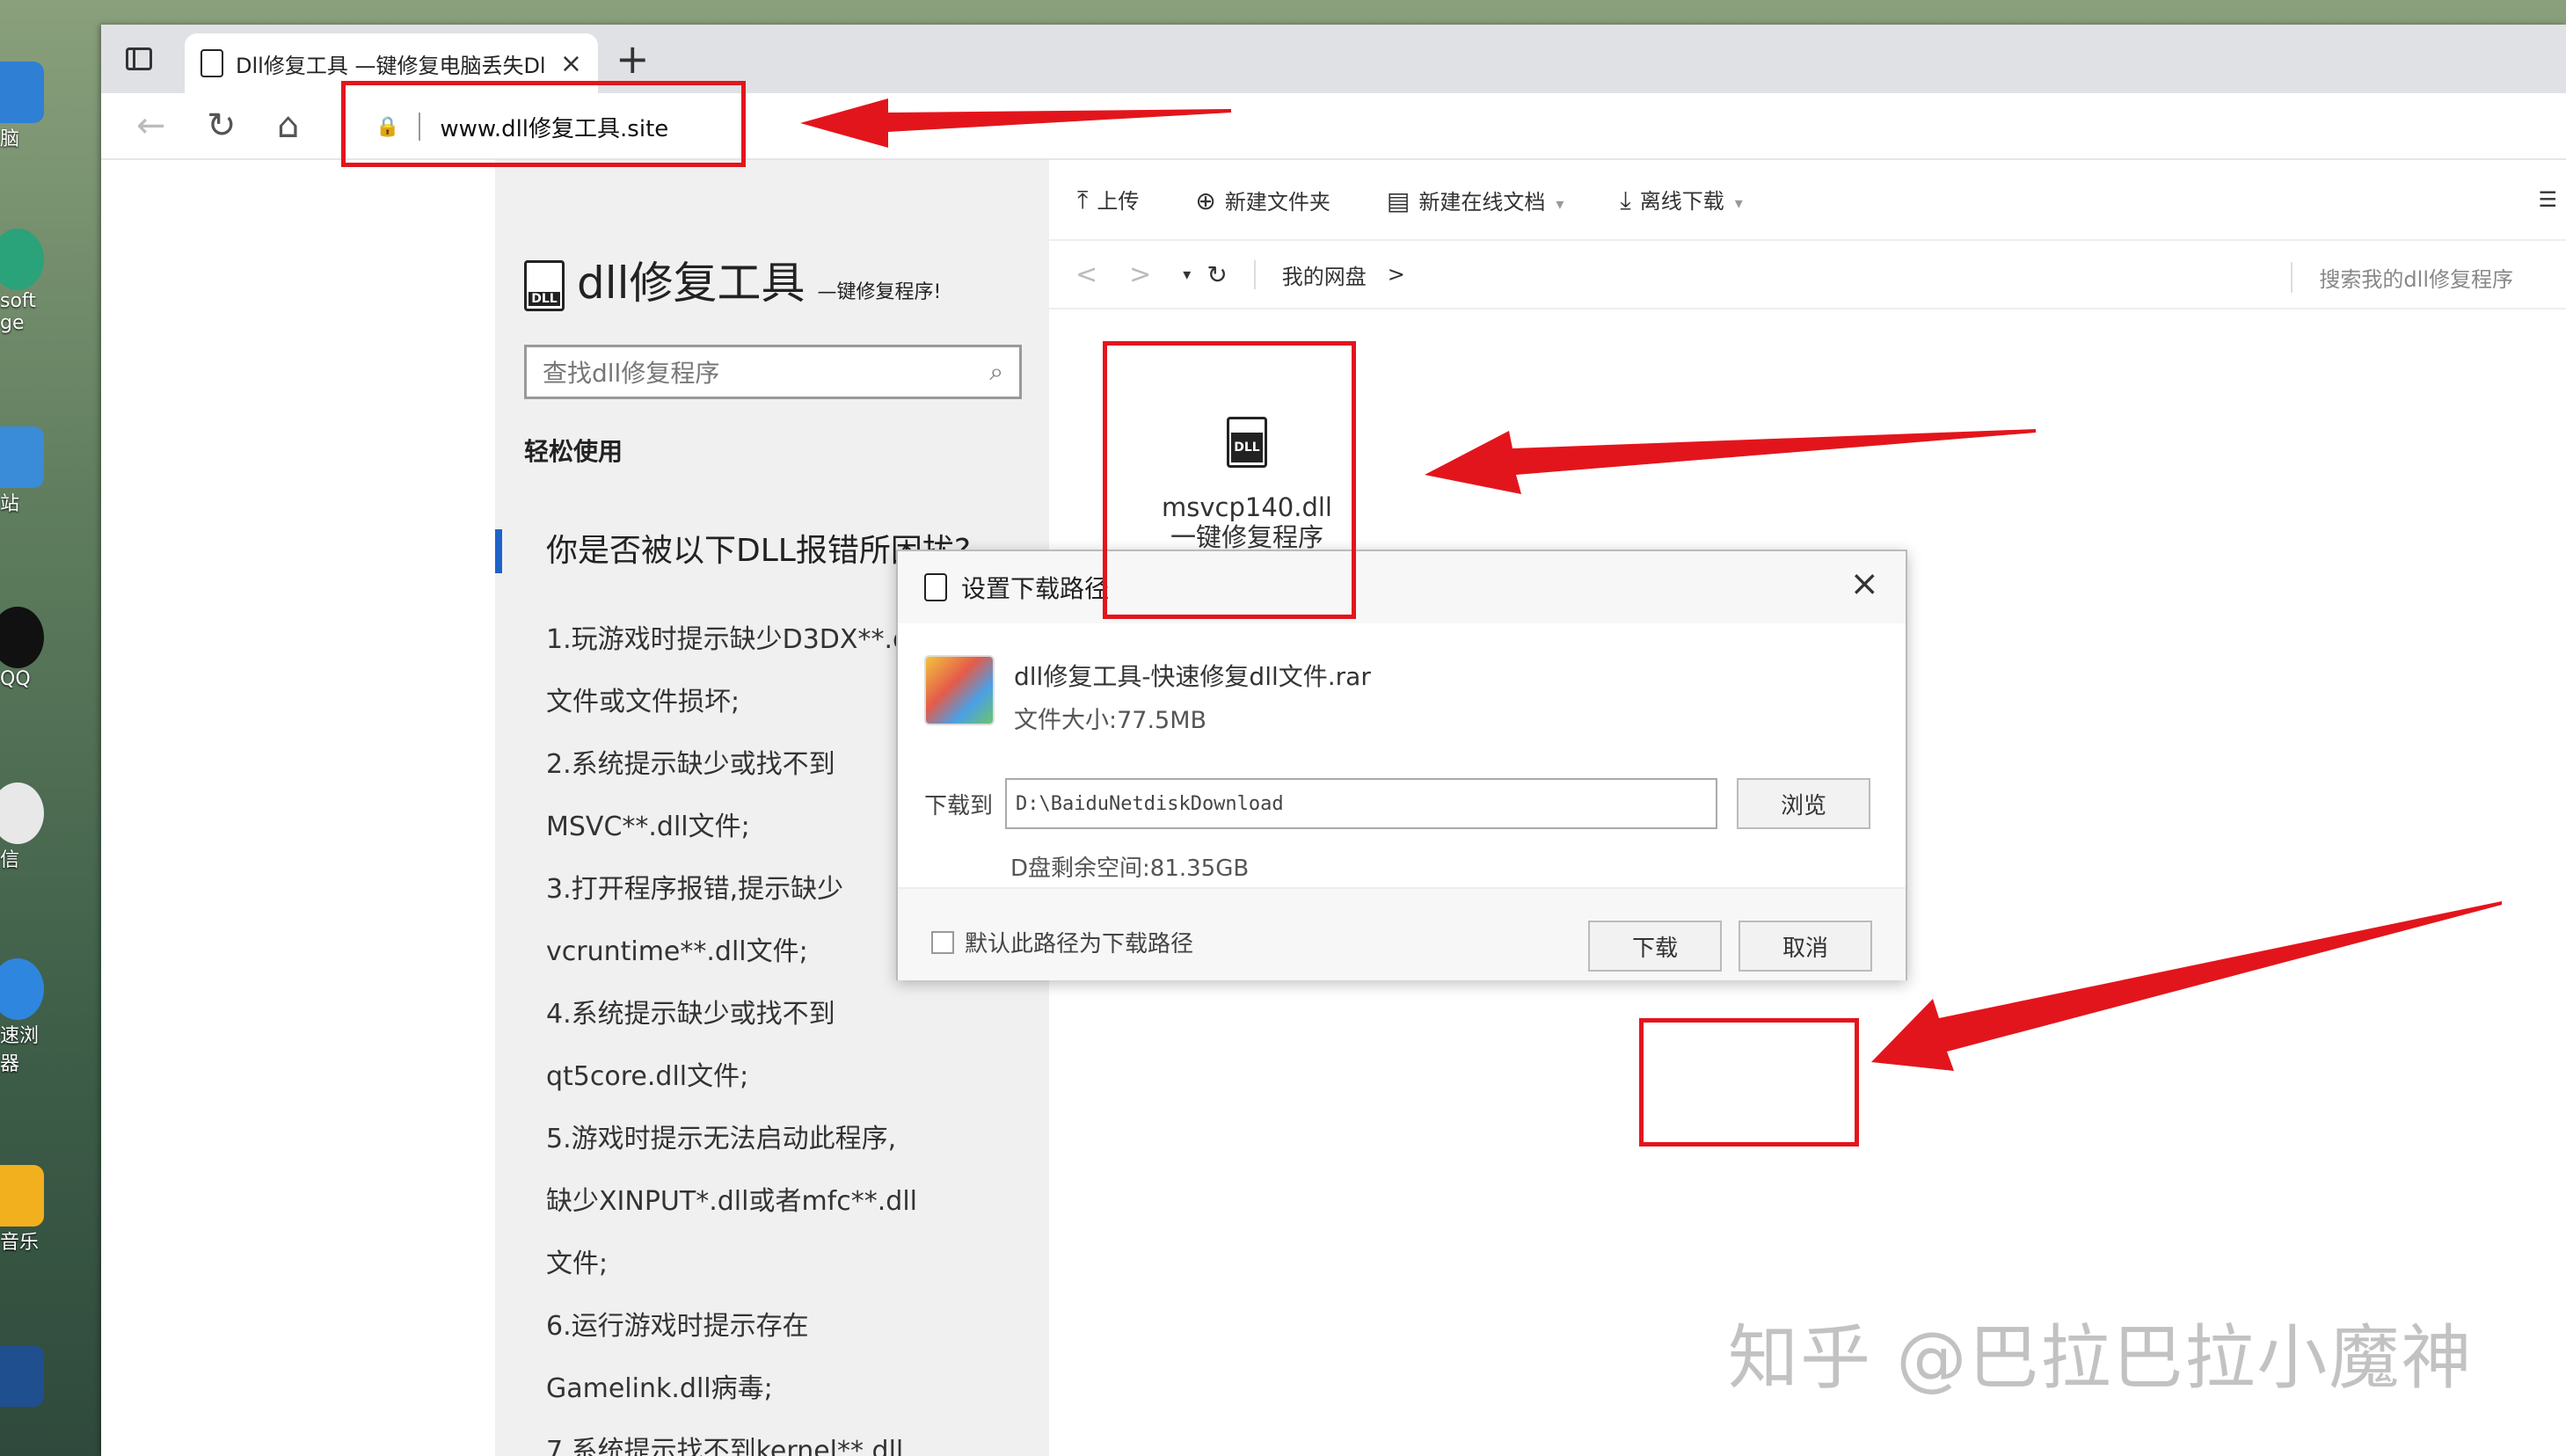  I want to click on browse-button: 浏览, so click(1804, 803).